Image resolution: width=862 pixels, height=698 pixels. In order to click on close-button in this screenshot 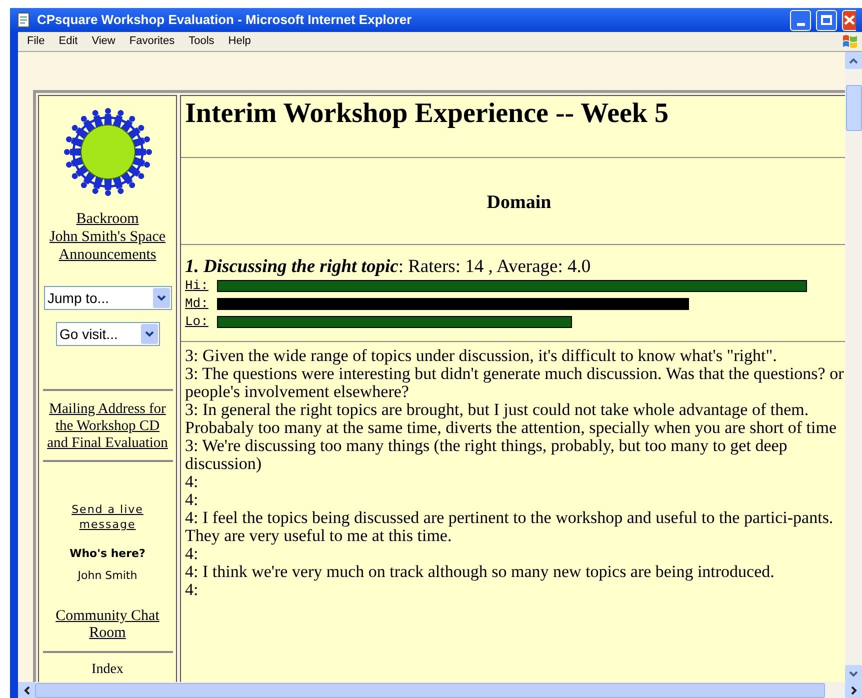, I will do `click(849, 20)`.